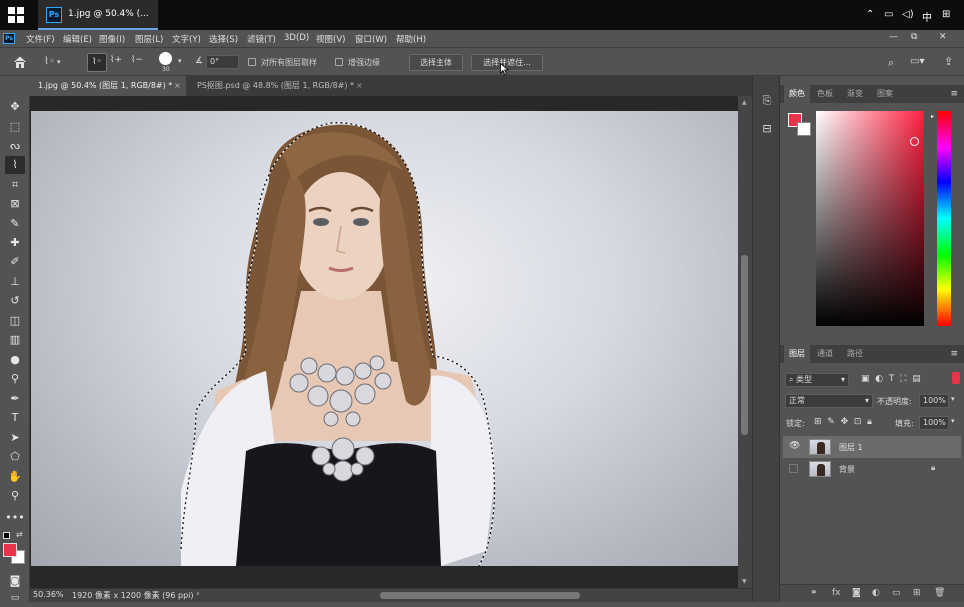  I want to click on new-layer-icon: ⊞, so click(917, 593).